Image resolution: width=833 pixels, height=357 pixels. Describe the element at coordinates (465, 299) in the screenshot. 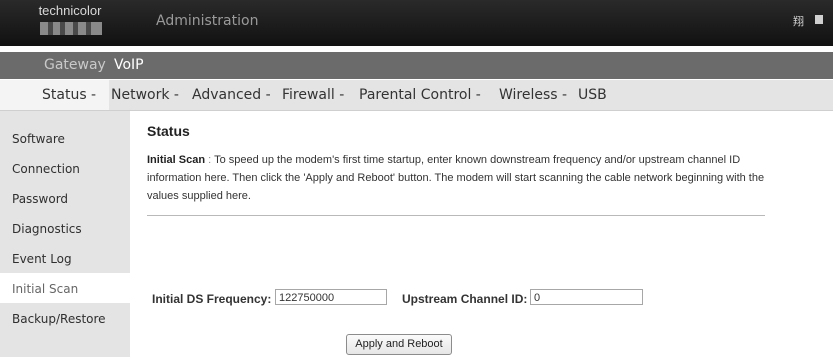

I see `upstream-channel-label: Upstream Channel ID:` at that location.